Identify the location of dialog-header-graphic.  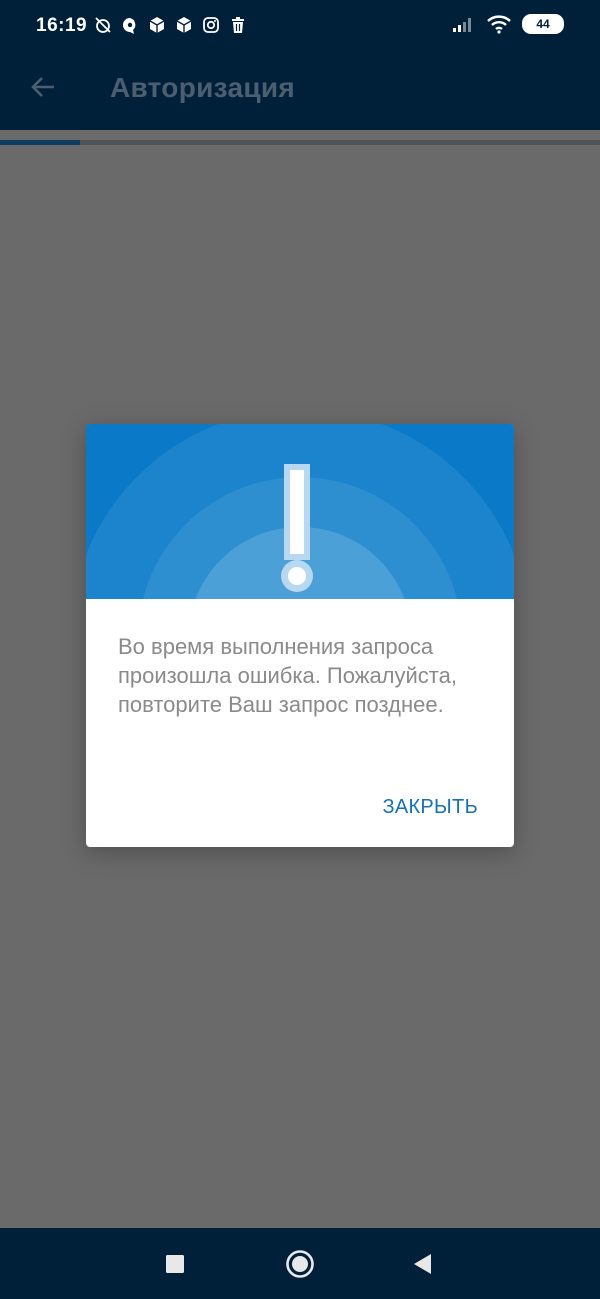
(300, 511).